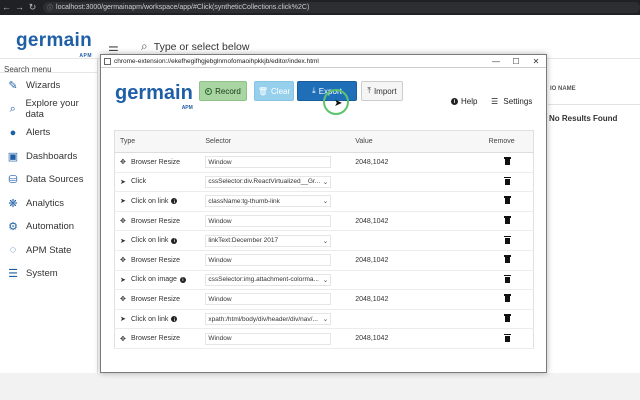  I want to click on type-cell: ✥ Browser Resize, so click(158, 221).